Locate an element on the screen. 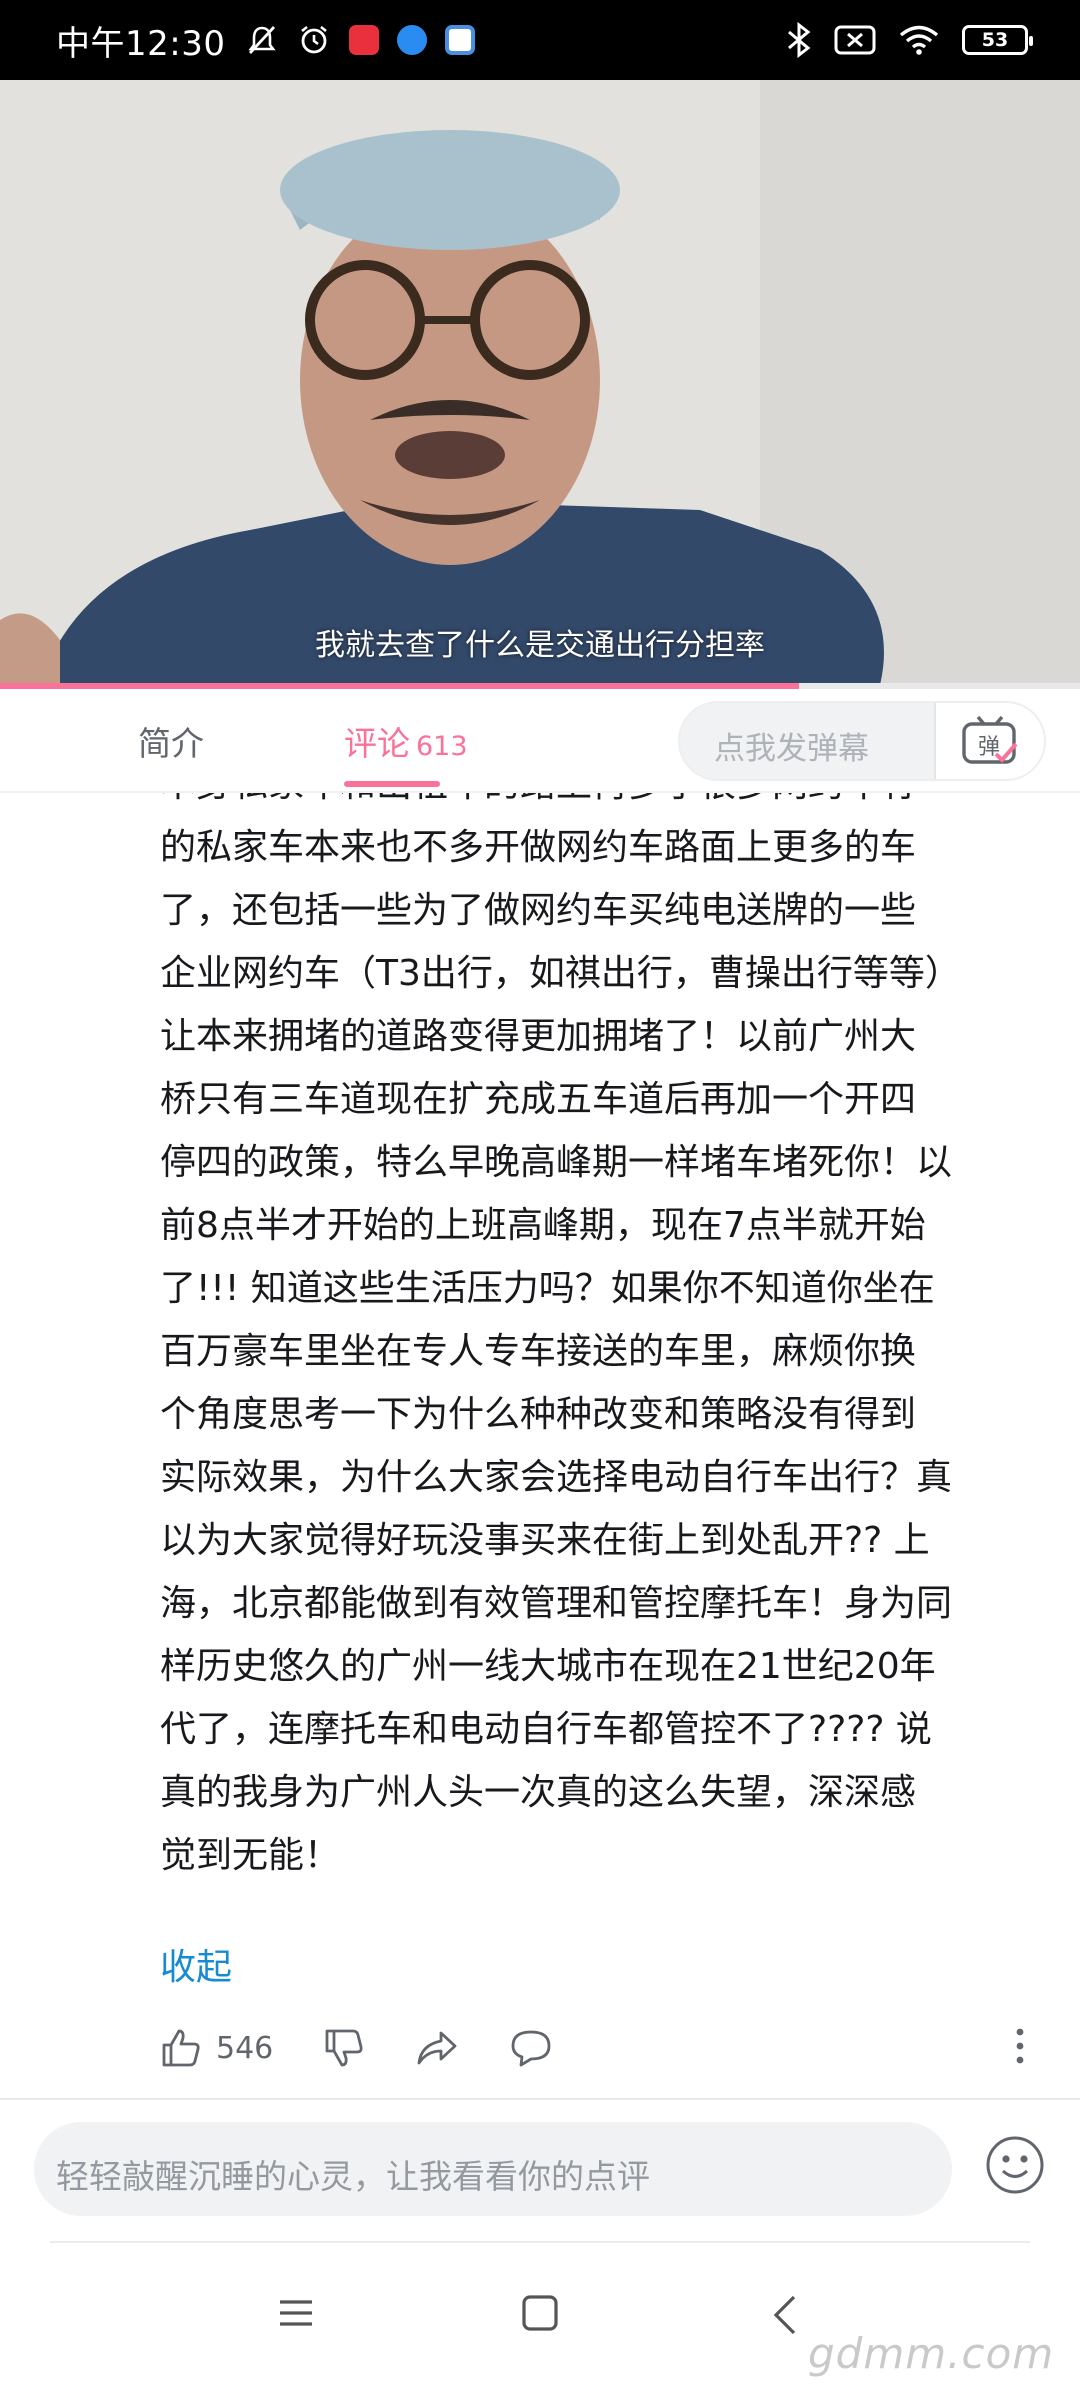 The width and height of the screenshot is (1080, 2400). danmaku-input: 点我发弹幕 弹 is located at coordinates (862, 741).